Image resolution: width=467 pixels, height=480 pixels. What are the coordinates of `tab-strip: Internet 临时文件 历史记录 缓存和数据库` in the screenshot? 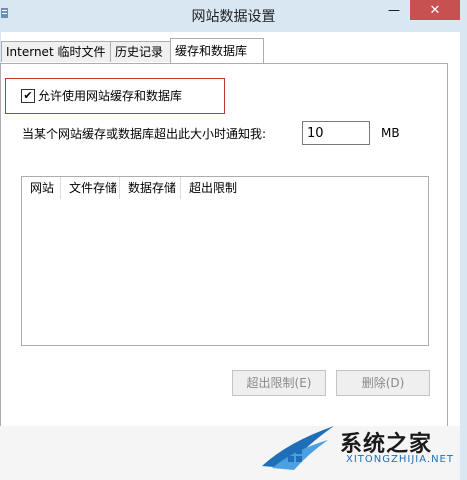 It's located at (230, 51).